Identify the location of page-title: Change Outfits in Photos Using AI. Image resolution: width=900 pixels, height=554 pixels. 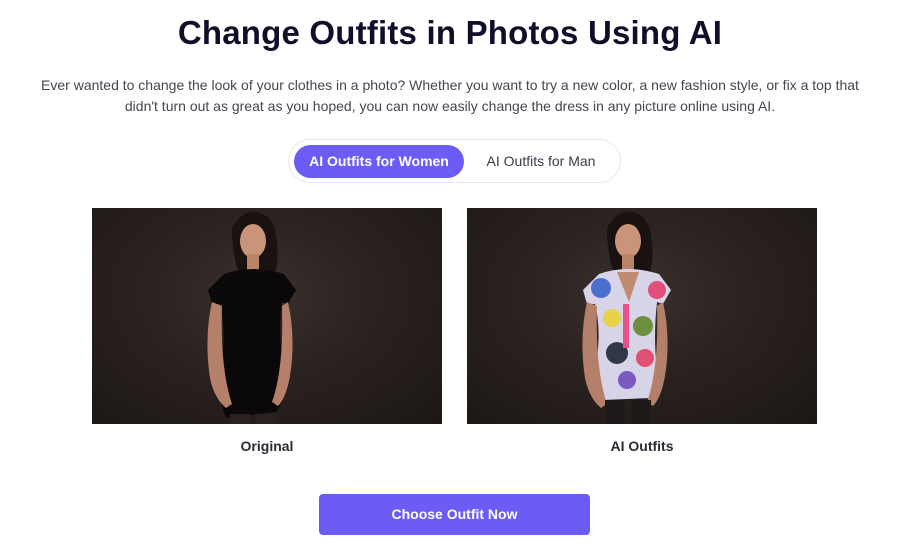
(450, 32).